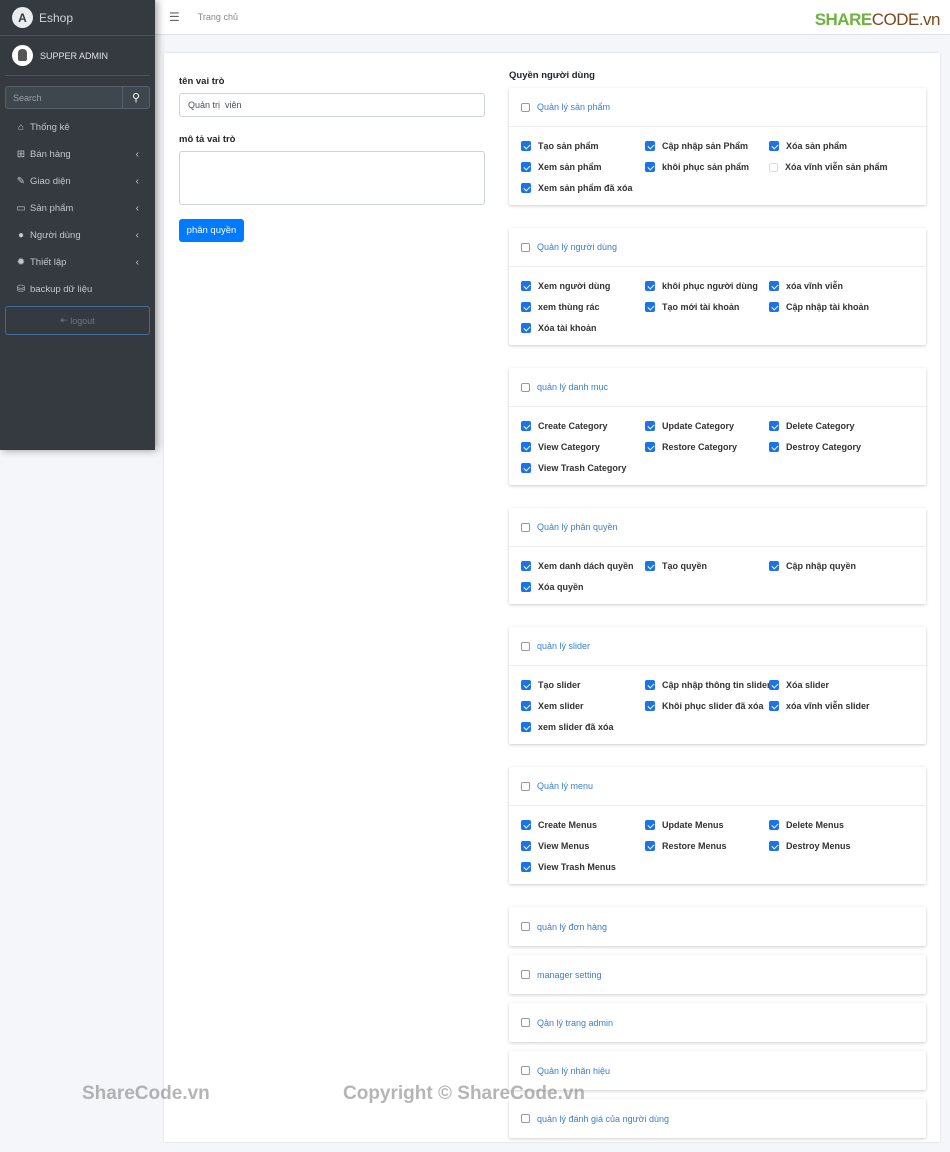 The width and height of the screenshot is (950, 1152). Describe the element at coordinates (717, 926) in the screenshot. I see `permission-group-header: quản lý đơn hàng` at that location.